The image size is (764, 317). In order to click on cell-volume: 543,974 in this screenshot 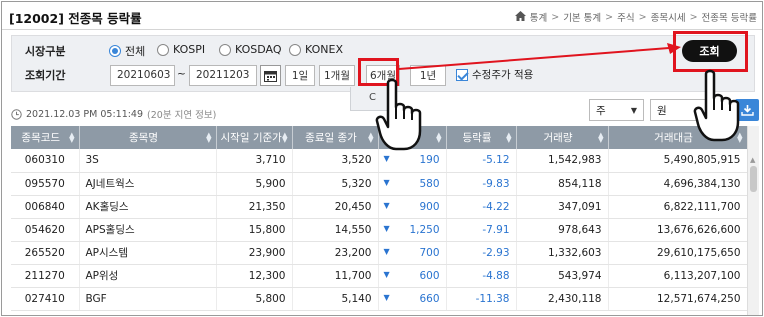, I will do `click(562, 276)`.